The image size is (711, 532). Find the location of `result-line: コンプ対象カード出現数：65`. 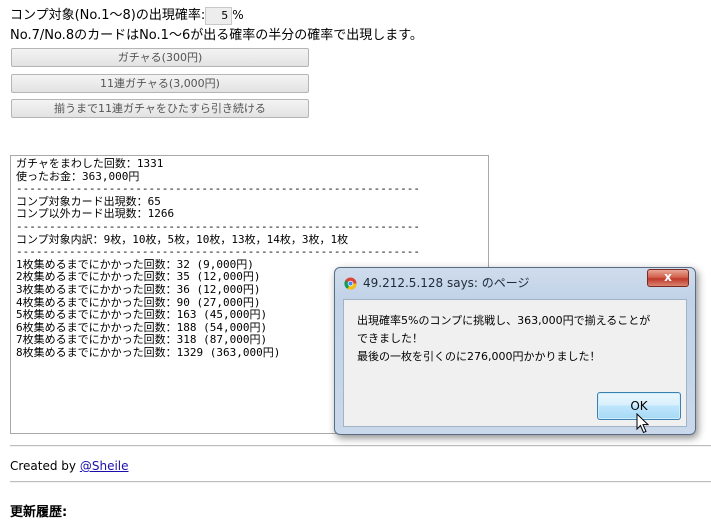

result-line: コンプ対象カード出現数：65 is located at coordinates (88, 201).